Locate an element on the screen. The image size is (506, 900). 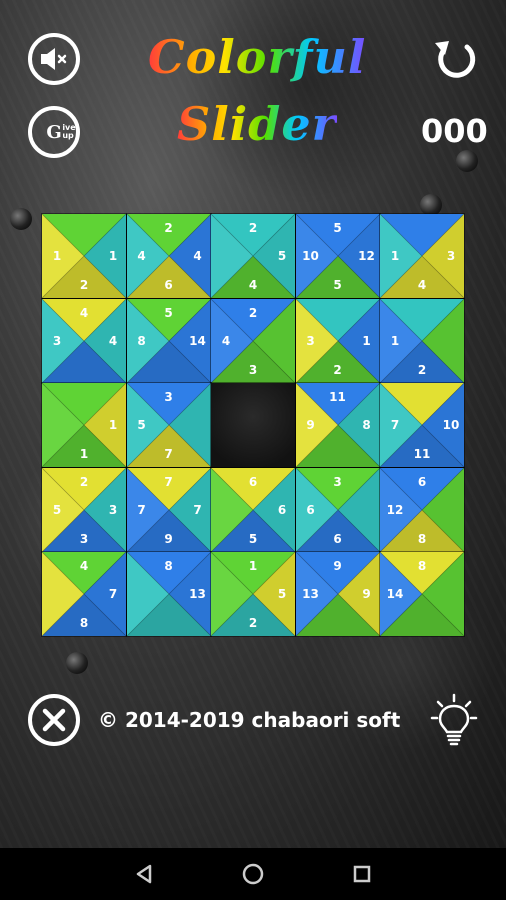
sound-toggle-button is located at coordinates (54, 59).